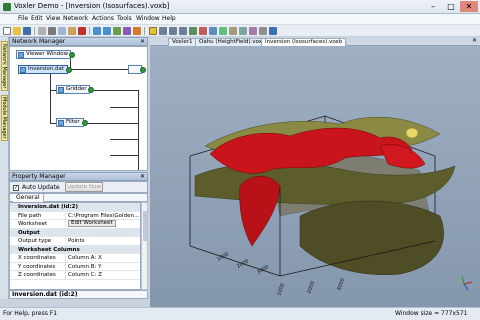 Image resolution: width=480 pixels, height=320 pixels. Describe the element at coordinates (45, 69) in the screenshot. I see `node-inversion-dat: Inversion.dat` at that location.